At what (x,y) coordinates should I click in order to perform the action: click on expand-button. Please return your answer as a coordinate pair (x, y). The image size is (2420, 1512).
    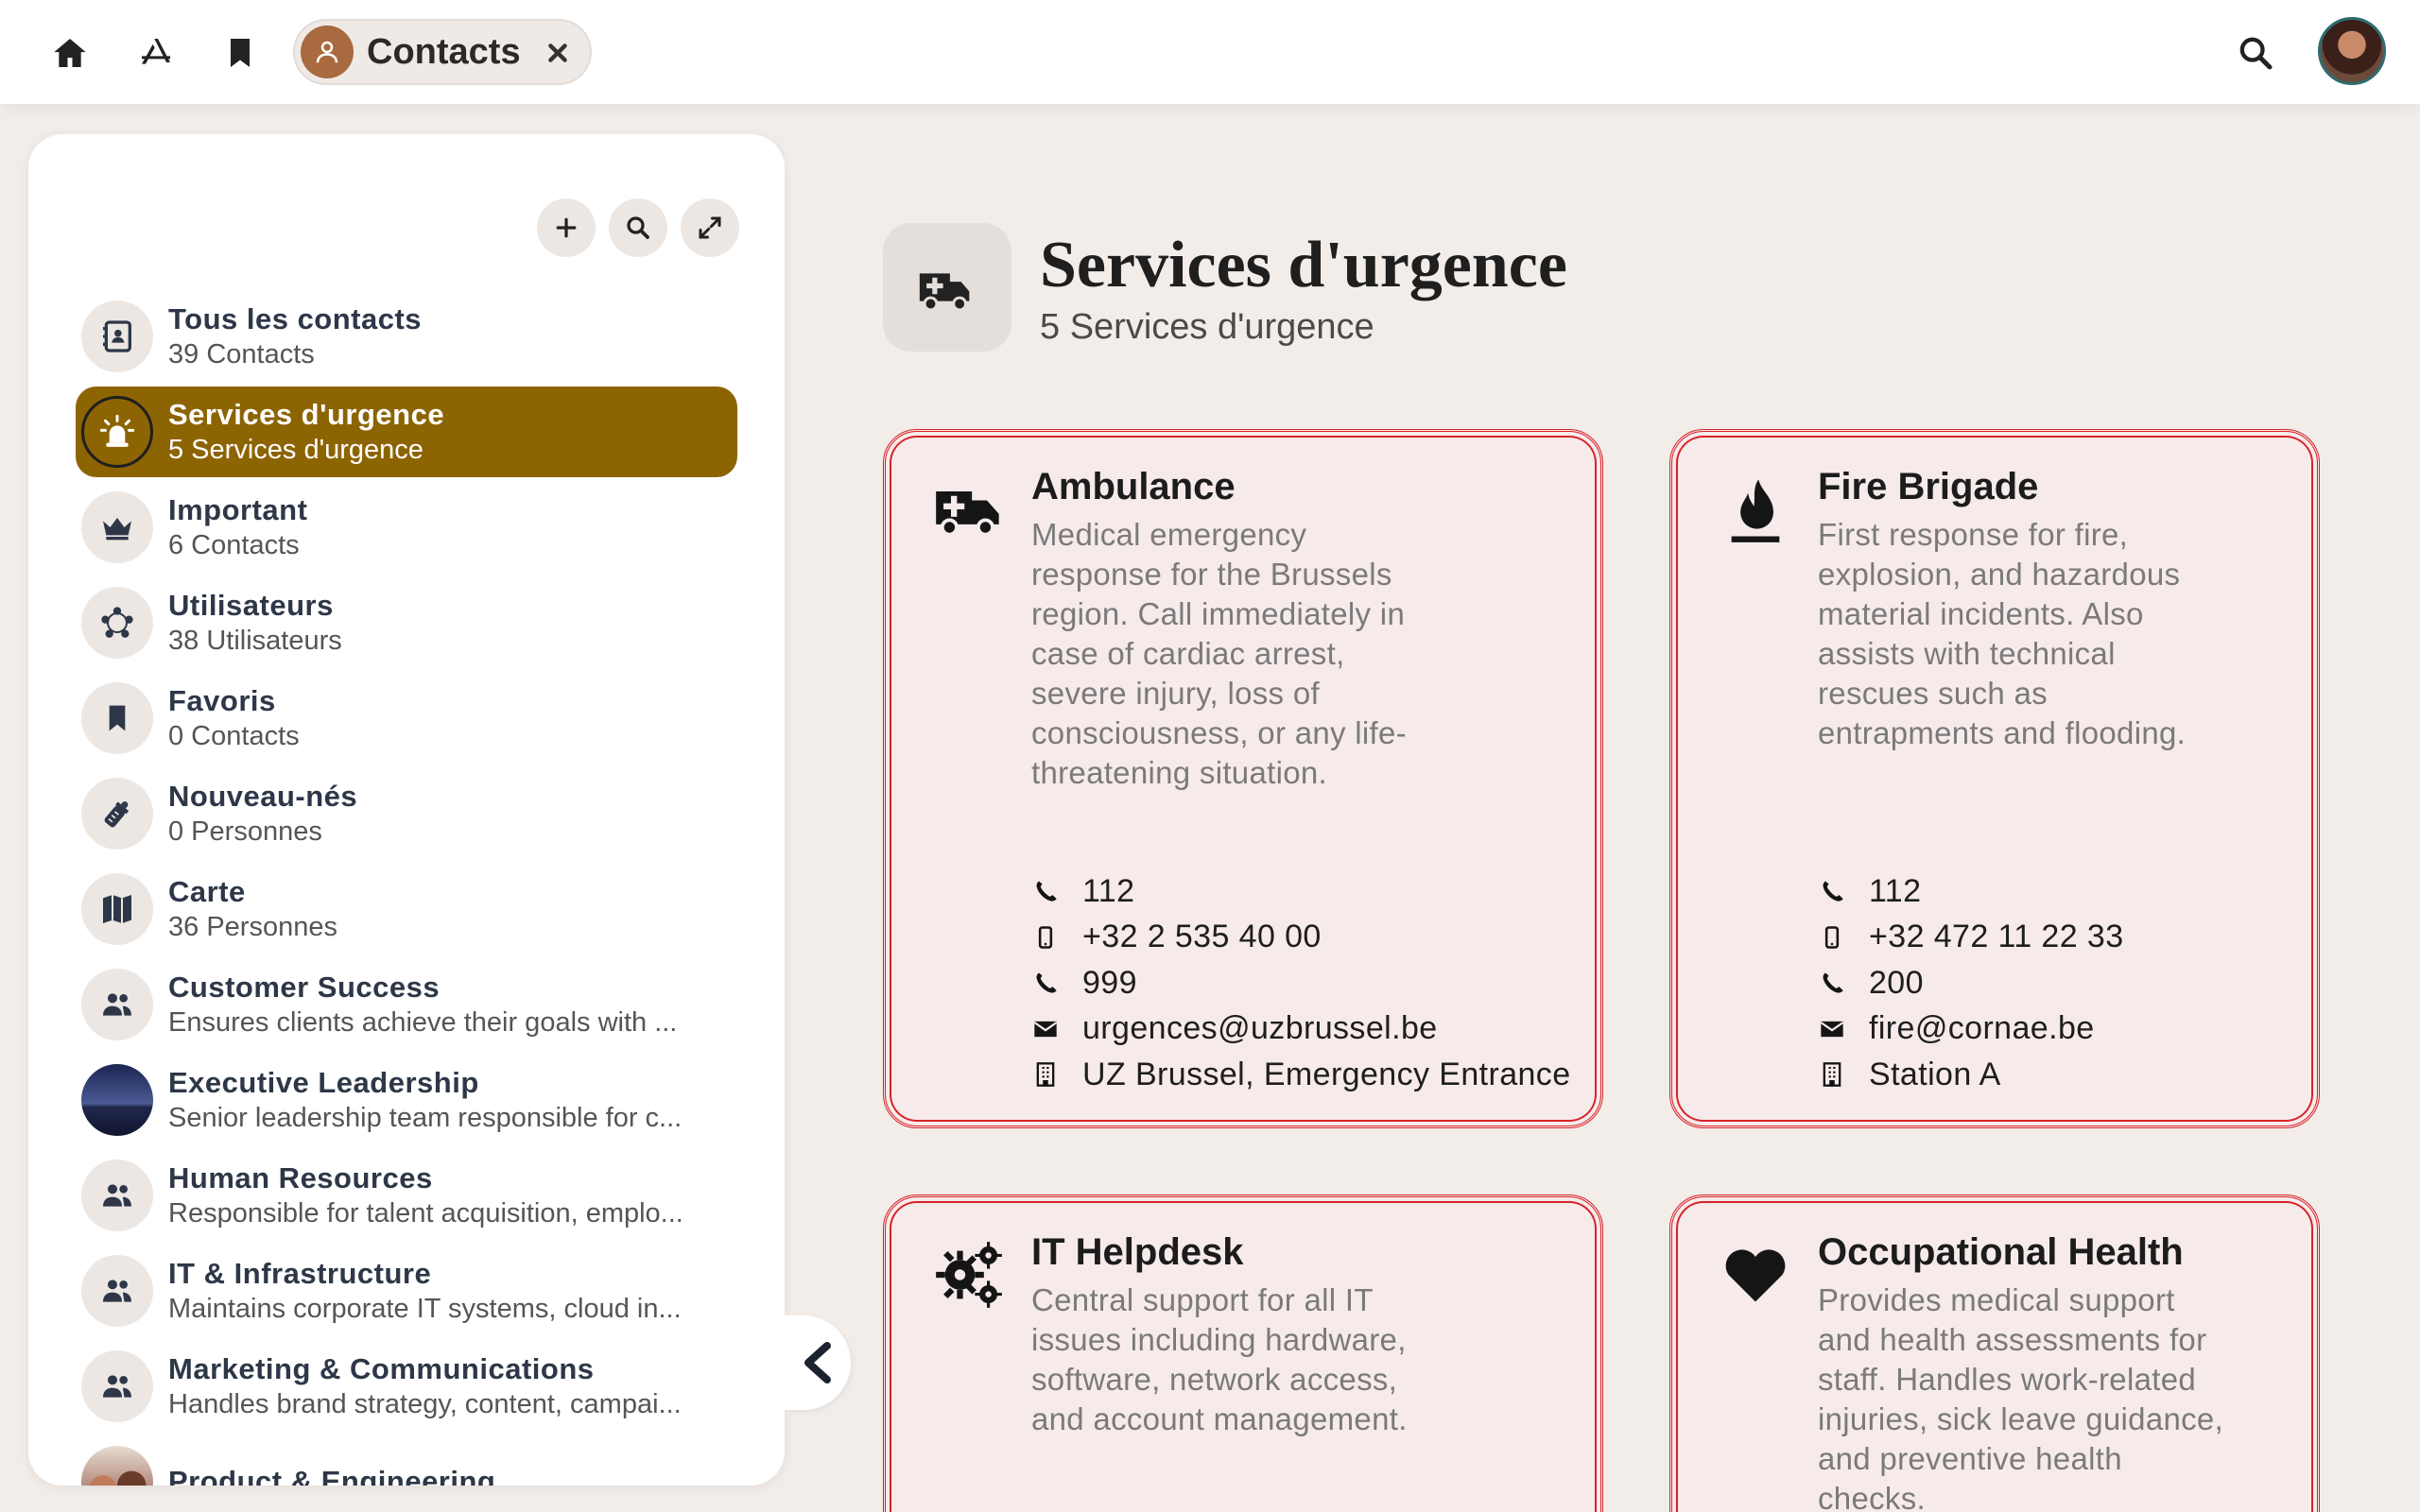
    Looking at the image, I should click on (710, 227).